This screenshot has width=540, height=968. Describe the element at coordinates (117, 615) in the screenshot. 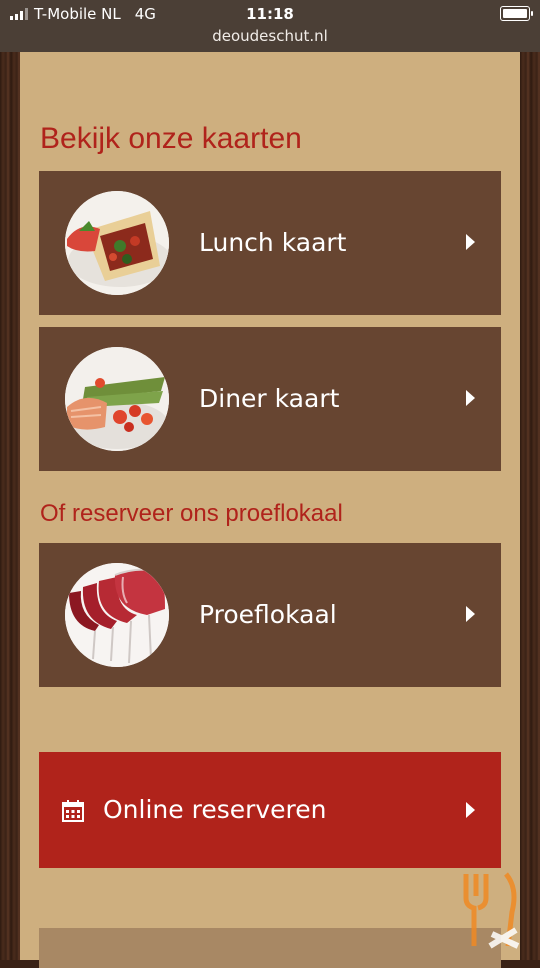

I see `wine-glasses-image` at that location.